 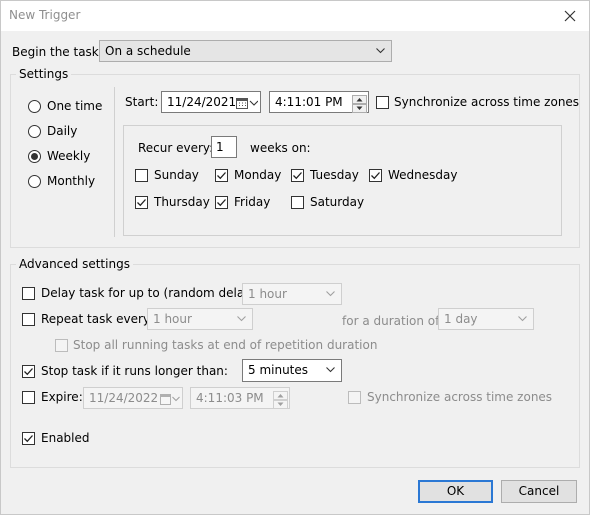 I want to click on ok-button: OK, so click(x=455, y=491).